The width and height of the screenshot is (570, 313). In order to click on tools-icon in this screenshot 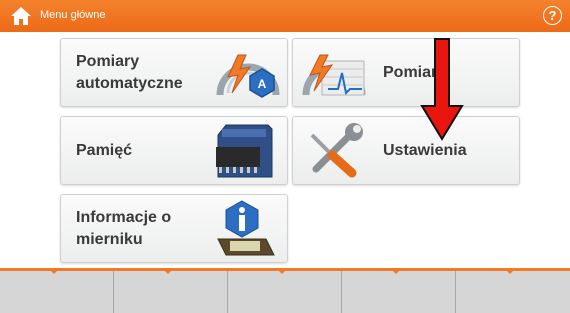, I will do `click(336, 150)`.